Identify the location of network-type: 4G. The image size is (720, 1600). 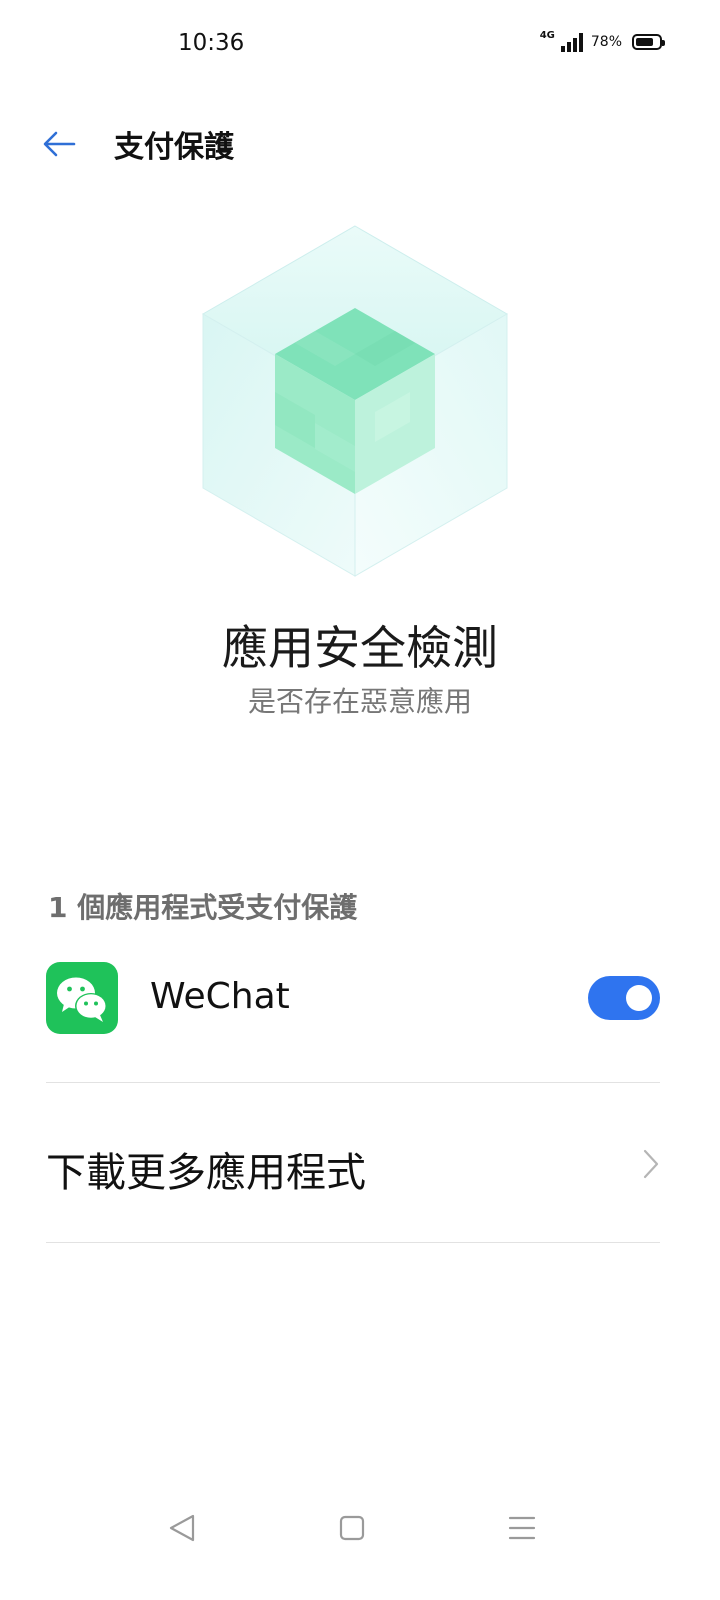
(547, 35).